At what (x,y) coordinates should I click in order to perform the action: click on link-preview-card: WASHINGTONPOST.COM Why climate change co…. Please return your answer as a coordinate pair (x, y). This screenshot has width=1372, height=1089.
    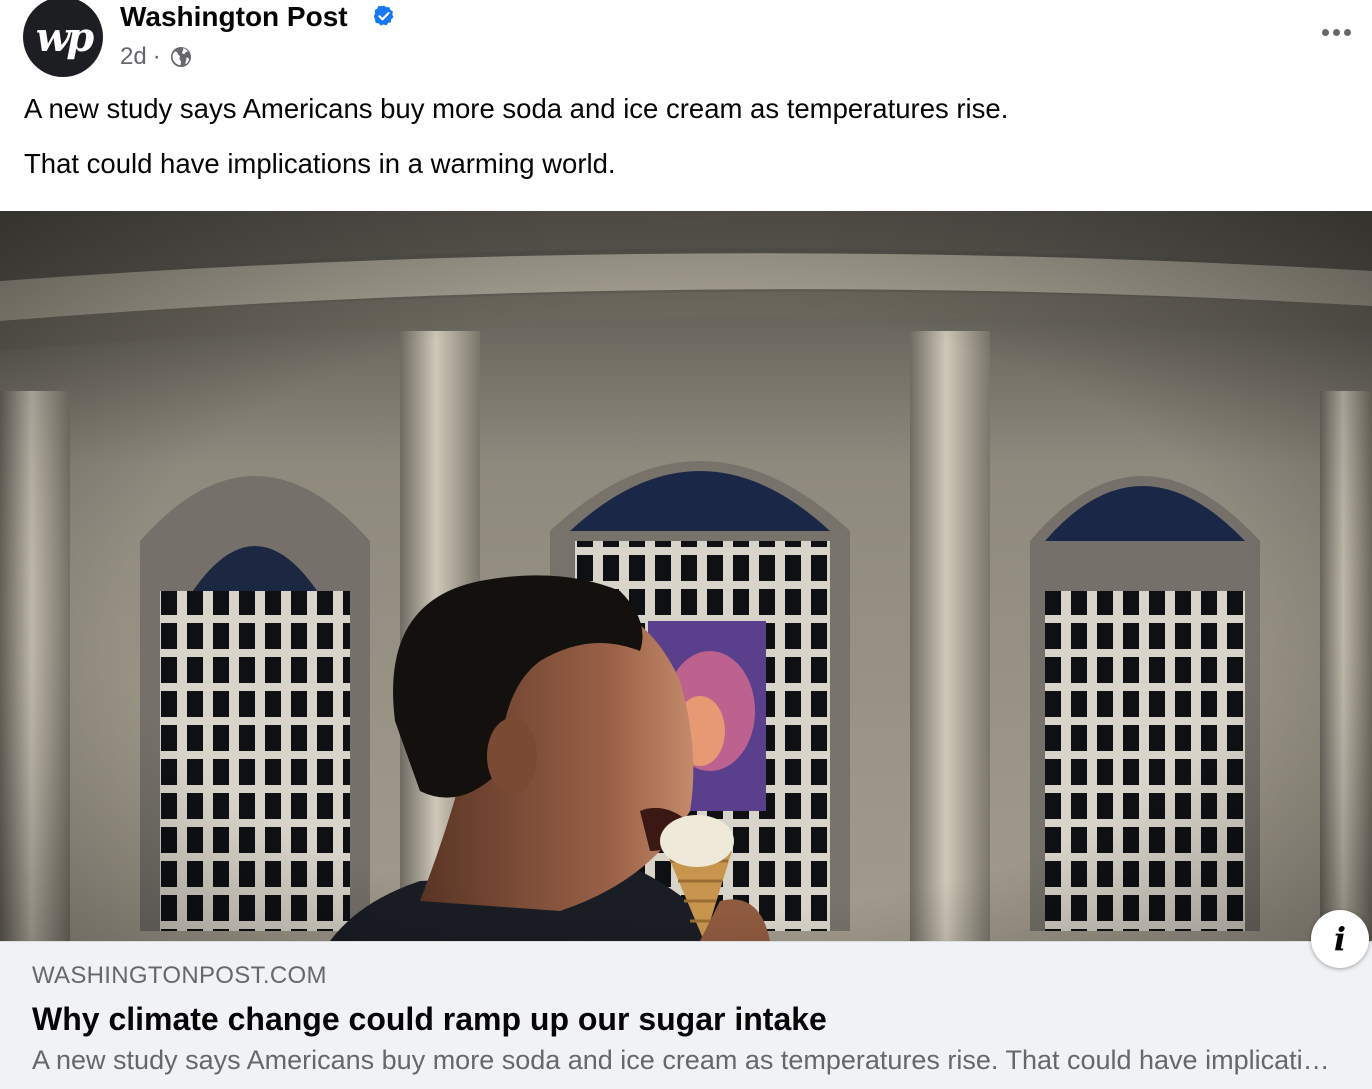
    Looking at the image, I should click on (686, 1015).